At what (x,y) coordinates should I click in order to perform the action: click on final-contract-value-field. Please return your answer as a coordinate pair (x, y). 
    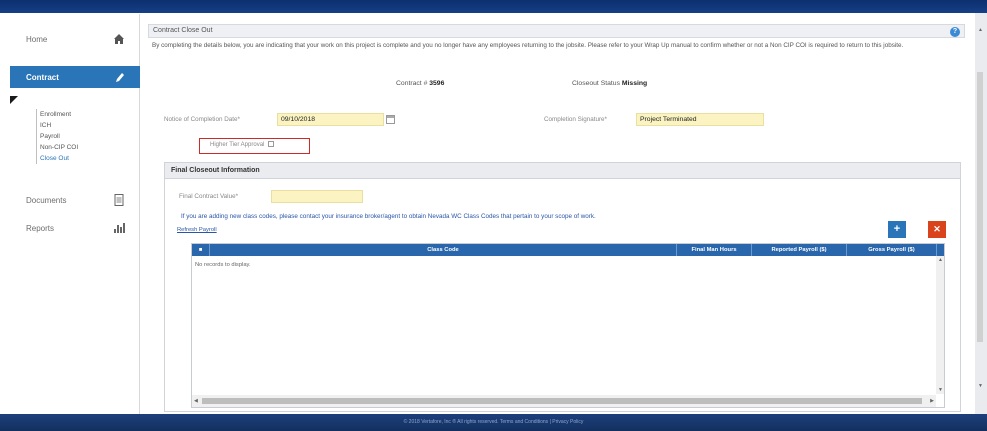
    Looking at the image, I should click on (317, 196).